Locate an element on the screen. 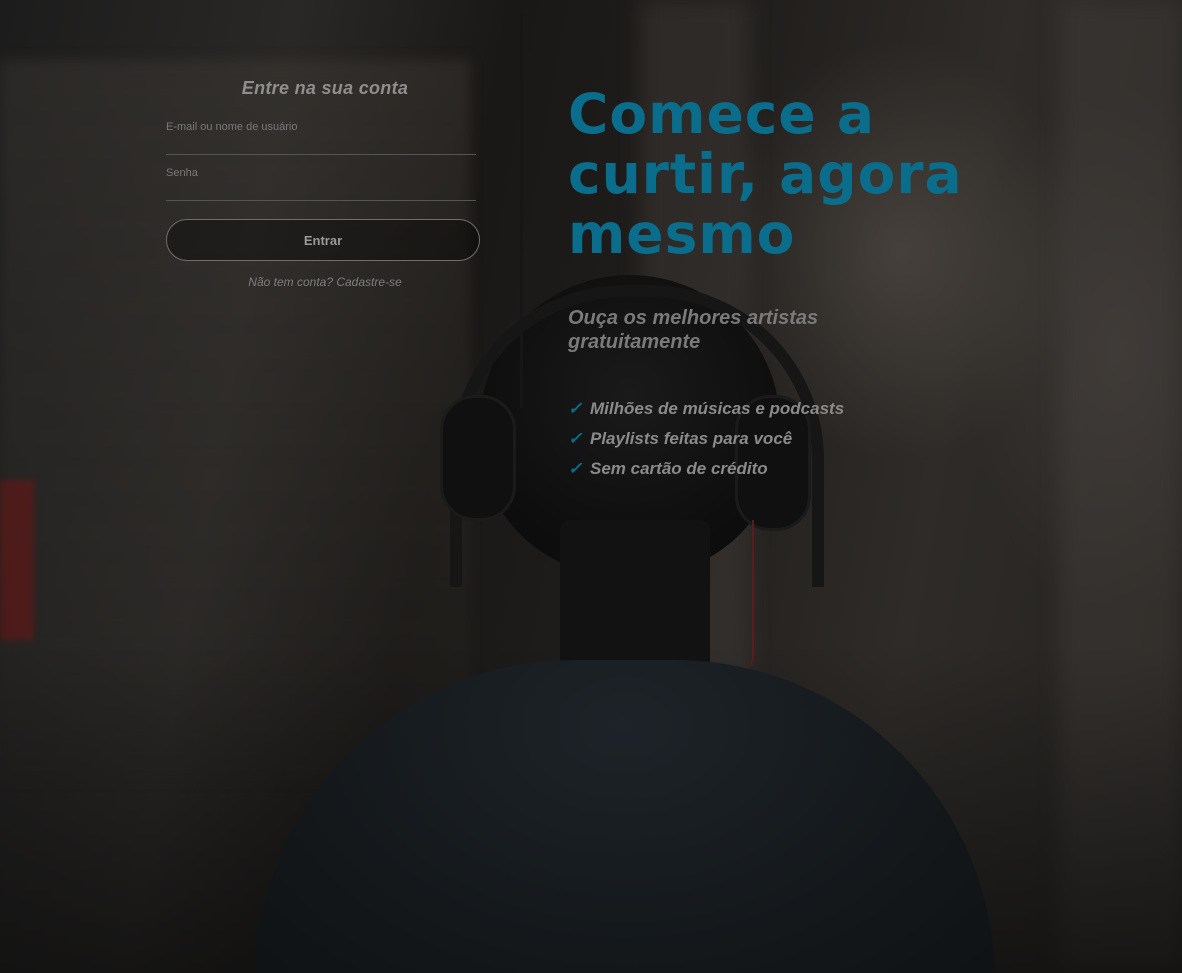 Image resolution: width=1182 pixels, height=973 pixels. login-button: Entrar is located at coordinates (323, 240).